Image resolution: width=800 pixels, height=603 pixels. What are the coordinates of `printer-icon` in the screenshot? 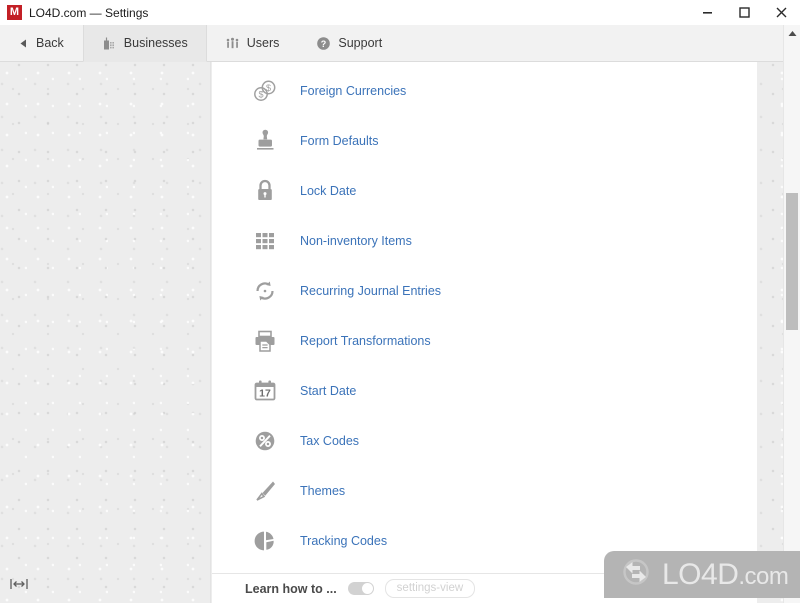 It's located at (265, 341).